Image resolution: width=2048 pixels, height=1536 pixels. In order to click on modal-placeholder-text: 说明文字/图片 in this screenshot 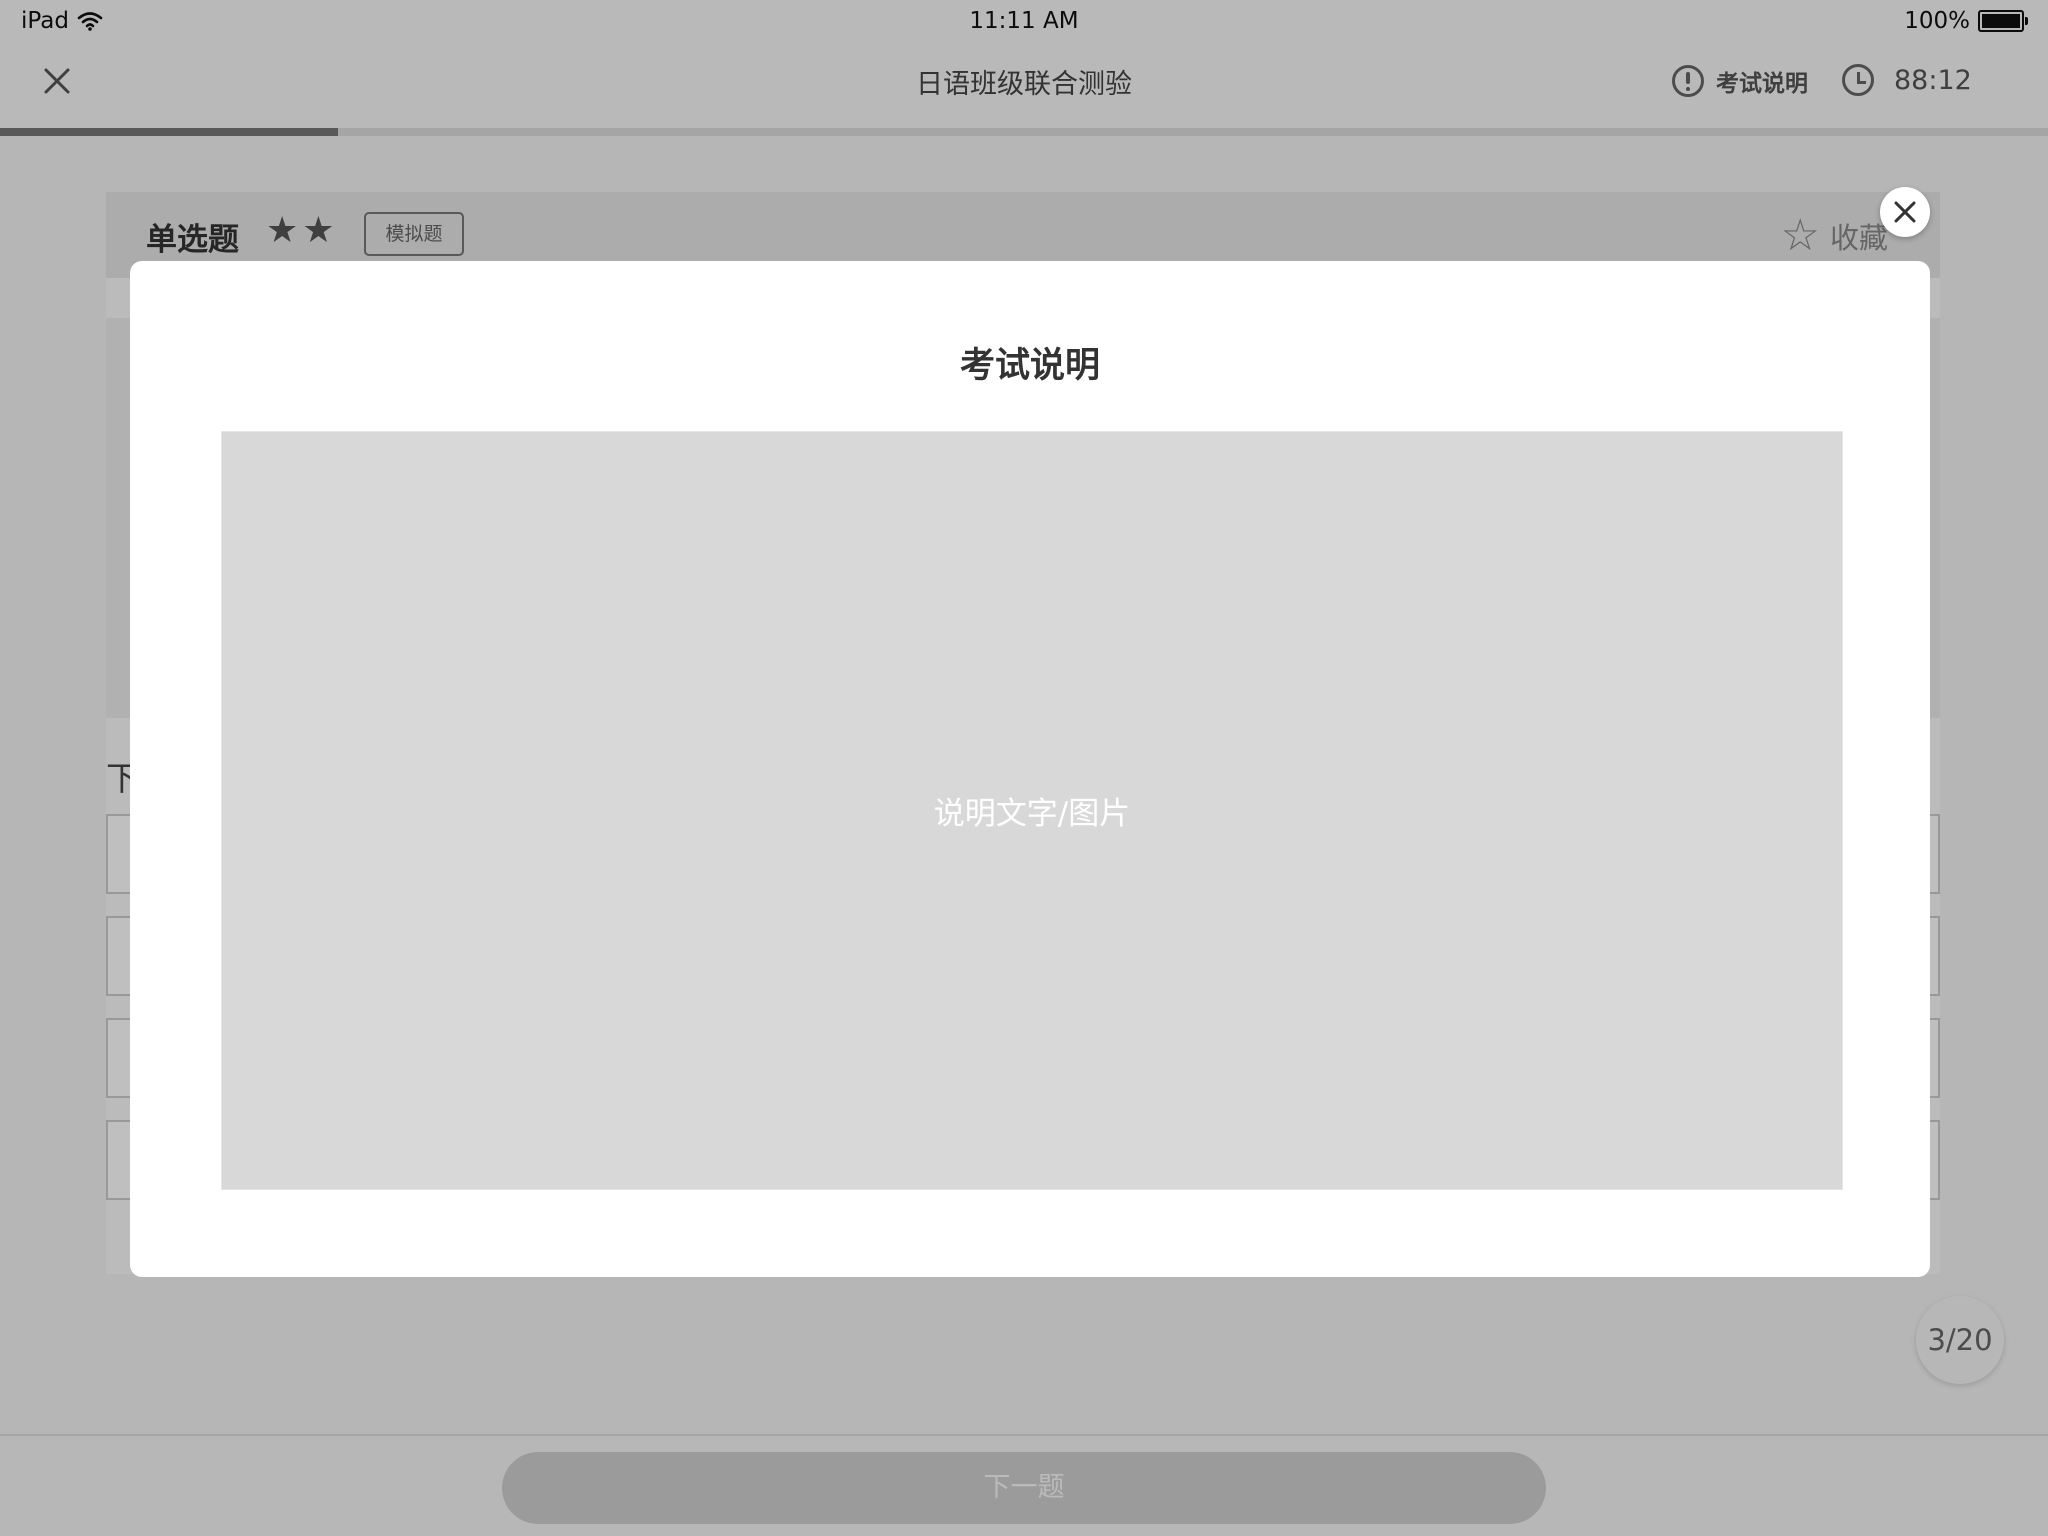, I will do `click(1032, 814)`.